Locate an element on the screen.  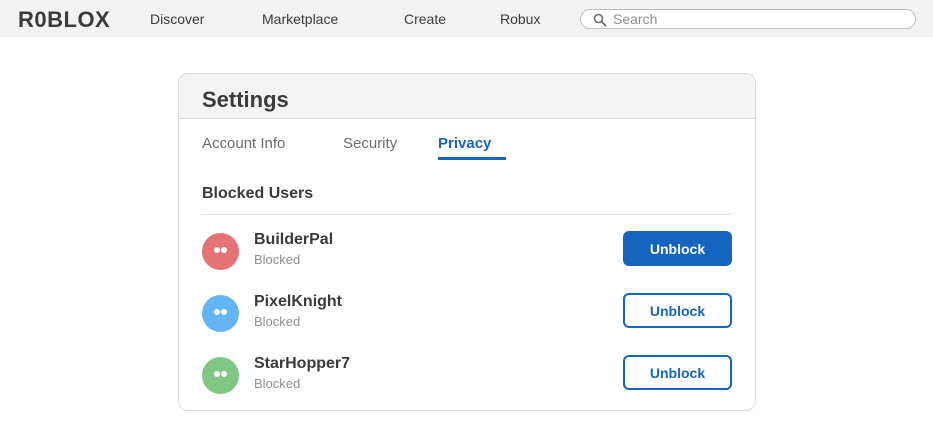
search-box is located at coordinates (748, 19).